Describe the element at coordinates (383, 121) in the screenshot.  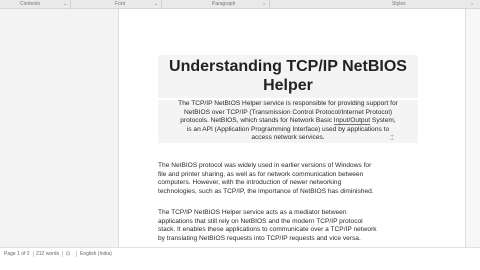
I see `text-run: System,` at that location.